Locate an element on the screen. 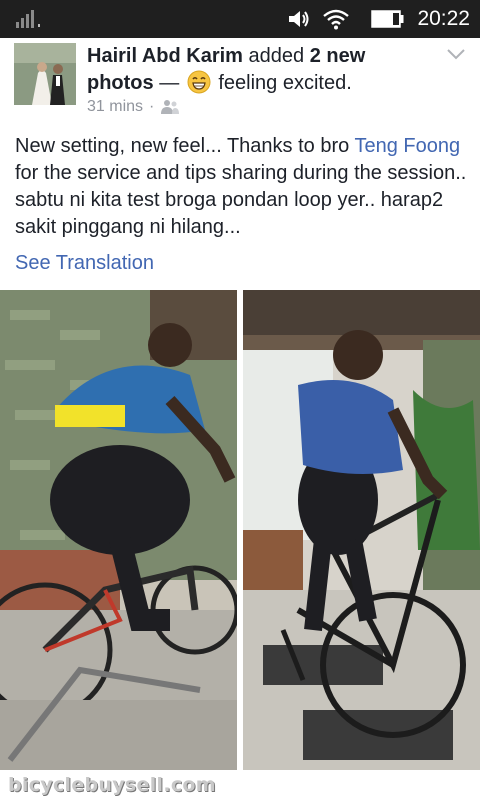 This screenshot has height=800, width=480. avatar-photo is located at coordinates (45, 74).